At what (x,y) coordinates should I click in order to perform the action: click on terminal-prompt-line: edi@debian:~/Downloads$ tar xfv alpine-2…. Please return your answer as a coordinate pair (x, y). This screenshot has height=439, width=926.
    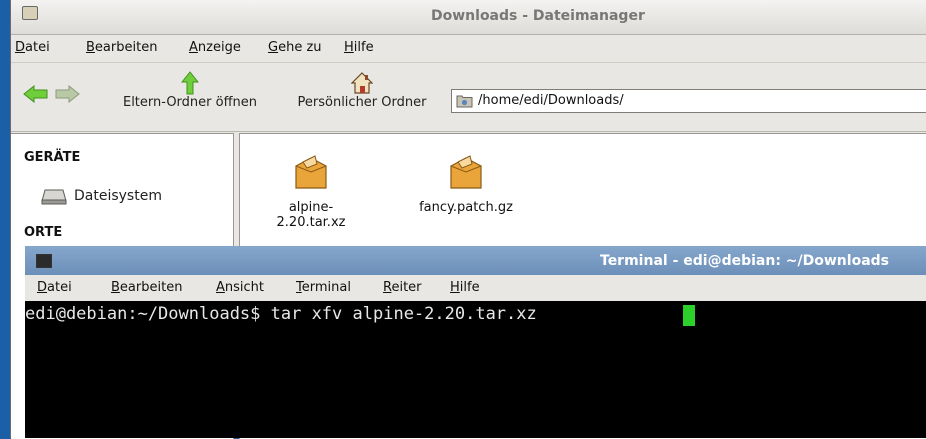
    Looking at the image, I should click on (281, 314).